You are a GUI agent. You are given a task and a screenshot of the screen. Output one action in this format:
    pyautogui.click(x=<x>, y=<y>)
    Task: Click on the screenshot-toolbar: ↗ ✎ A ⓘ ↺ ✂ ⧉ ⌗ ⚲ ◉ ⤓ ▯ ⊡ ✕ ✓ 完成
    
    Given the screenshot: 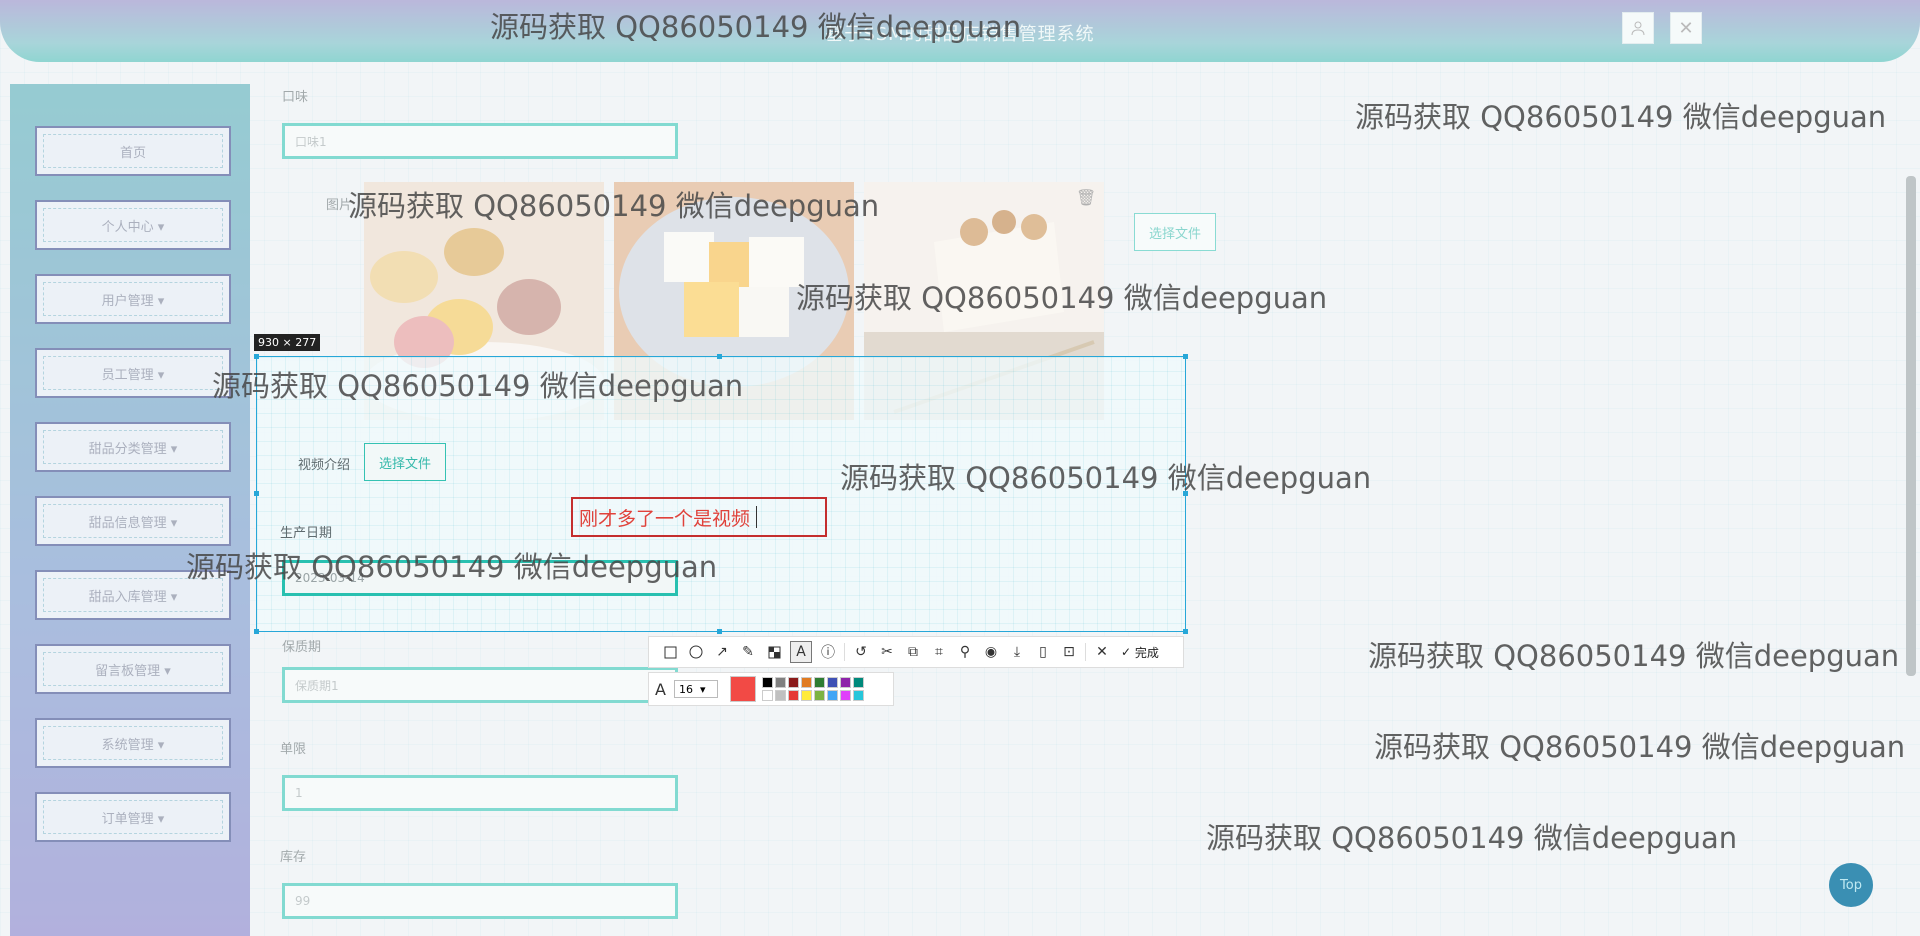 What is the action you would take?
    pyautogui.click(x=916, y=652)
    